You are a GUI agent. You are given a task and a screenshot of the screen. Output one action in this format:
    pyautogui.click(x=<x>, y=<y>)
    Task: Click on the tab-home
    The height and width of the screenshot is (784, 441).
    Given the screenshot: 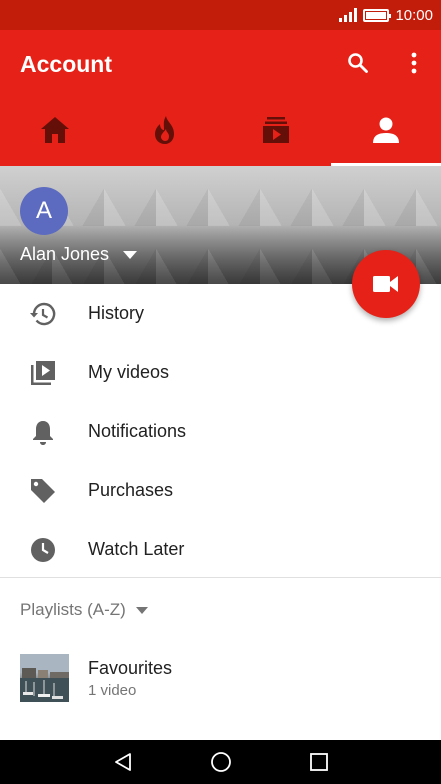 What is the action you would take?
    pyautogui.click(x=55, y=133)
    